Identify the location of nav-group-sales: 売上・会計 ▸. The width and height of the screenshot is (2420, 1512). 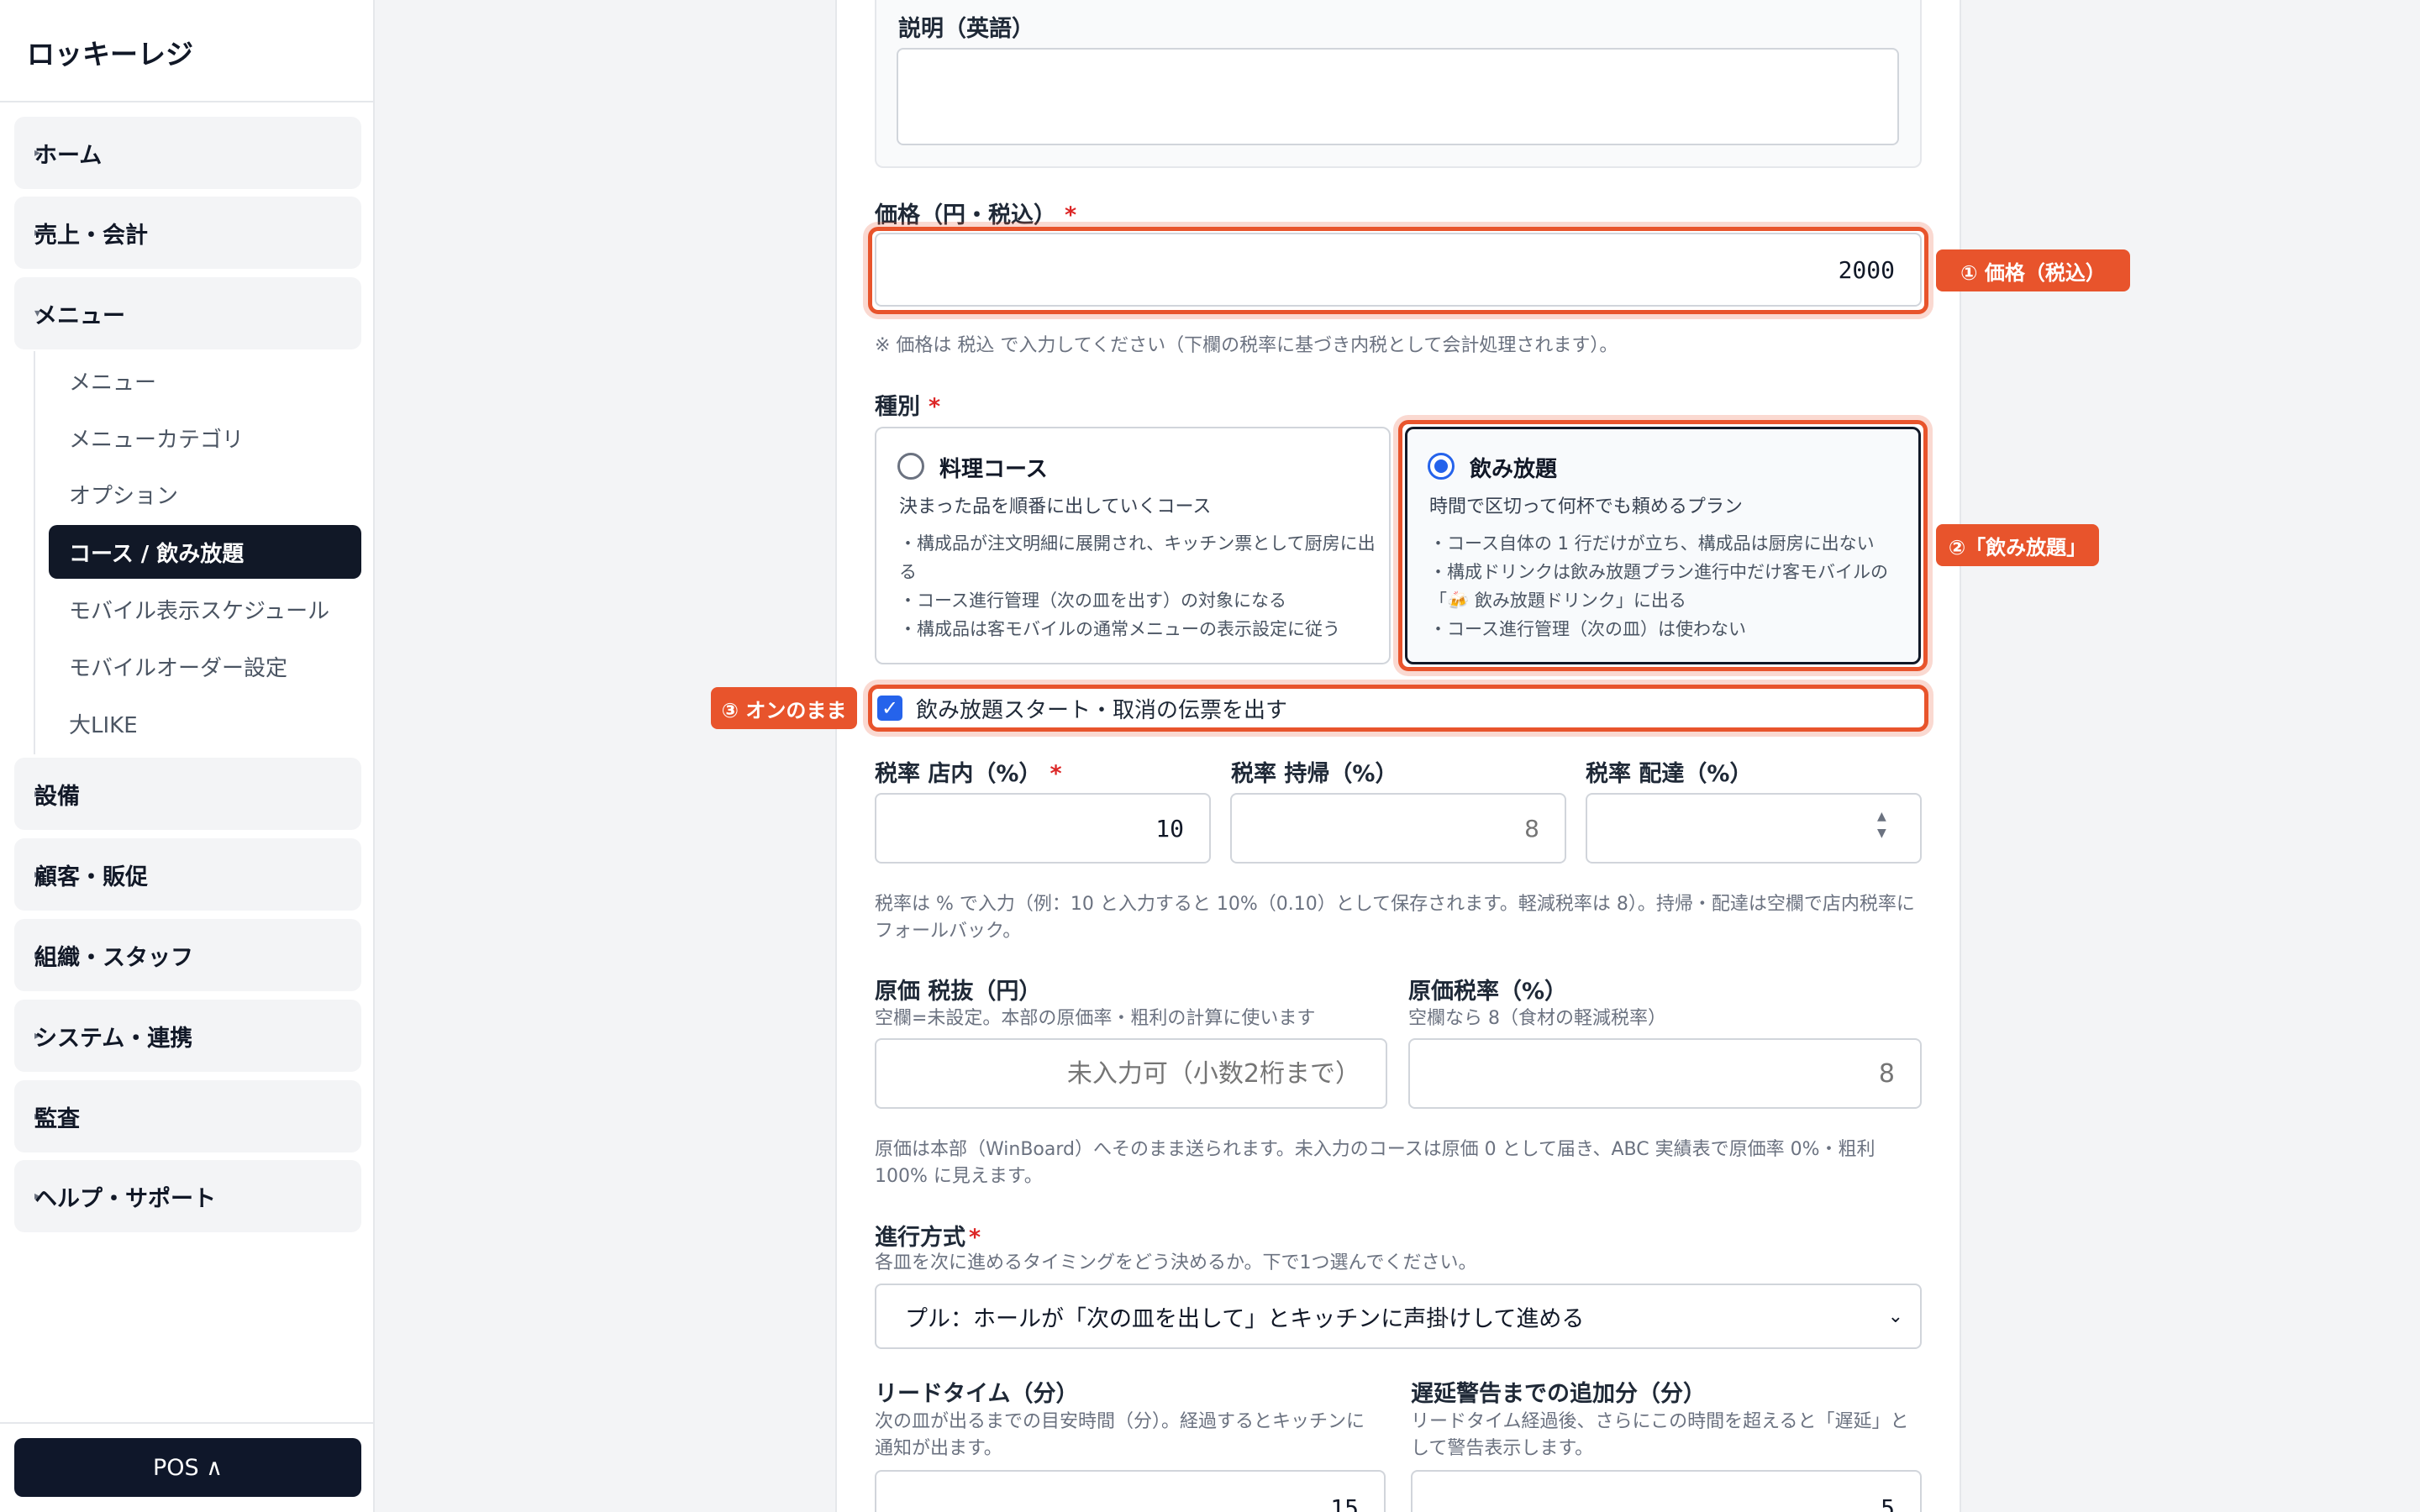
(187, 233).